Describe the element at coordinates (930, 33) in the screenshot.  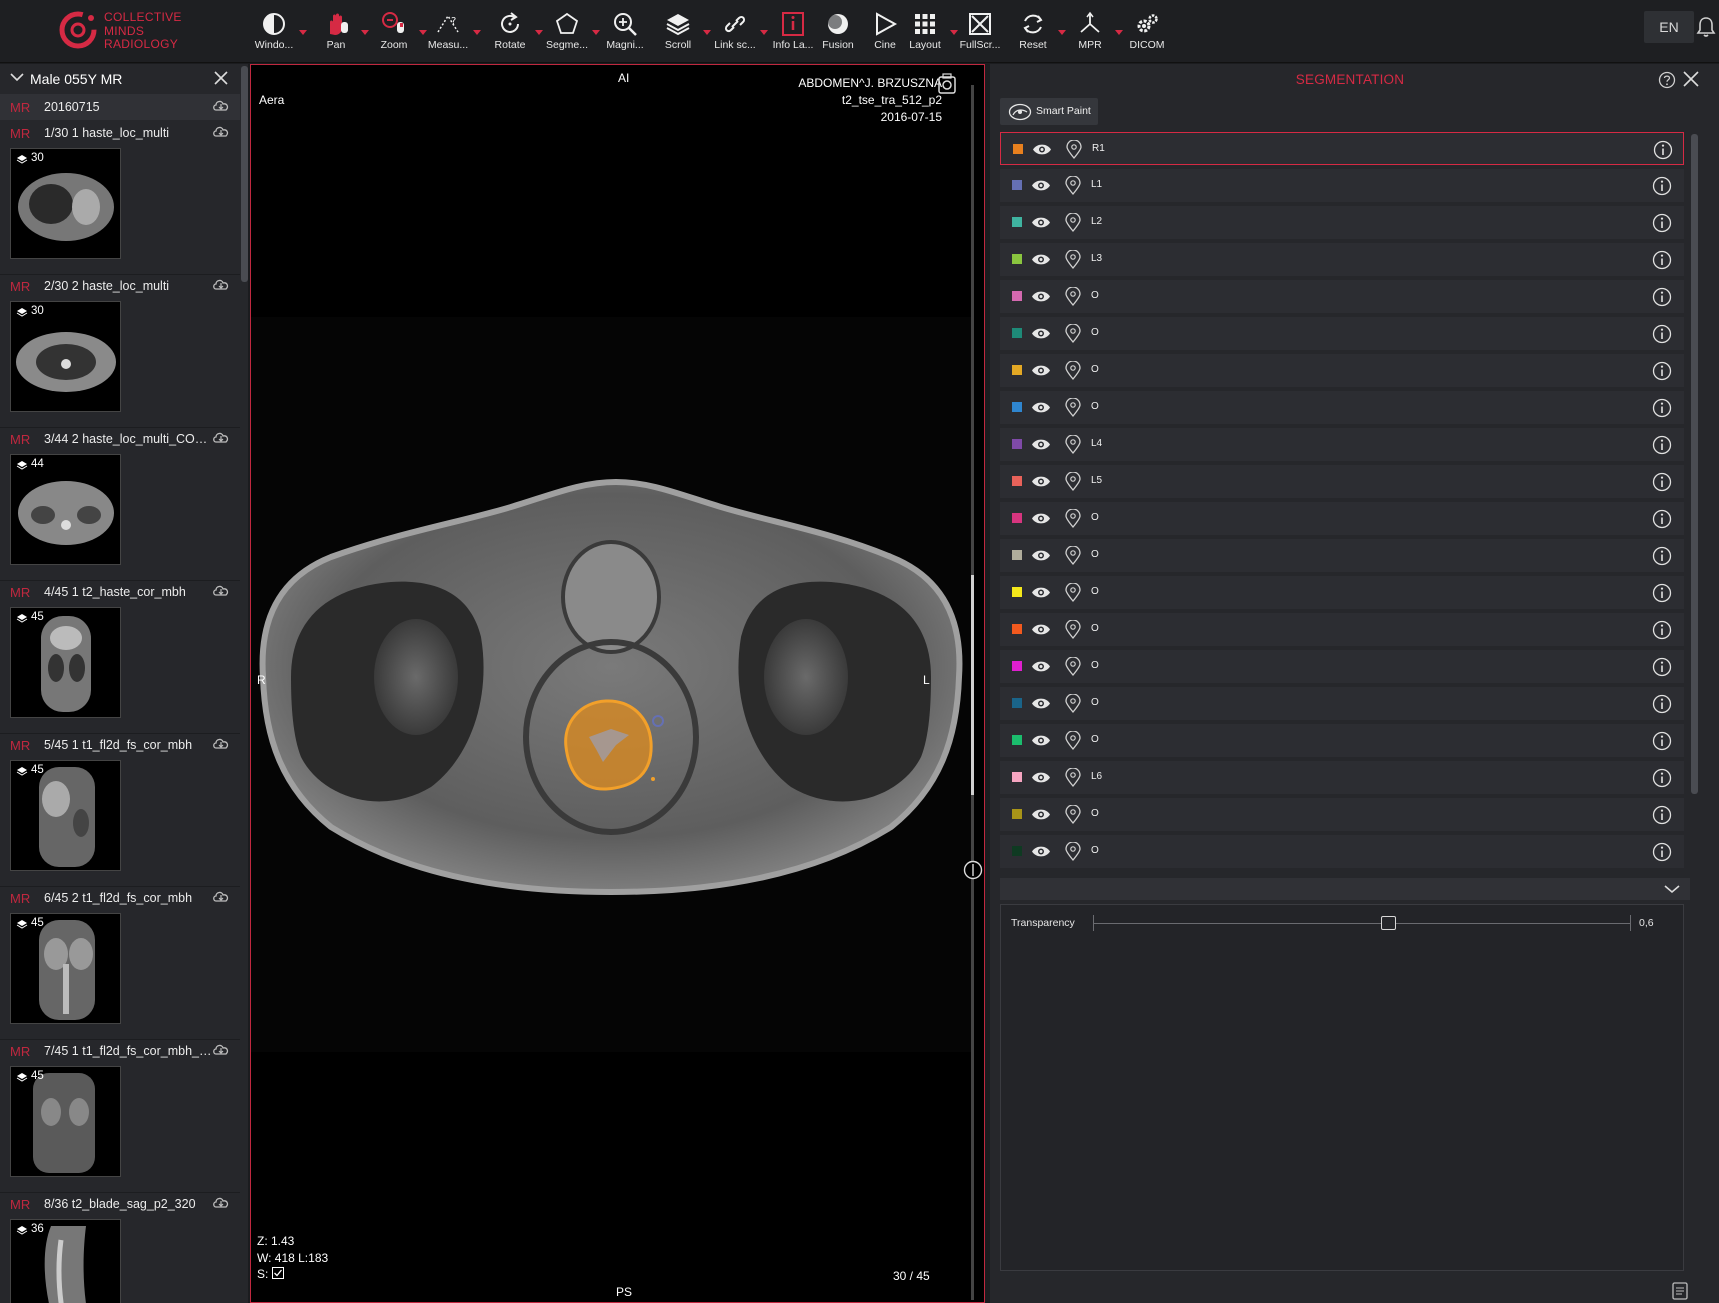
I see `tool-layout-button: Layout` at that location.